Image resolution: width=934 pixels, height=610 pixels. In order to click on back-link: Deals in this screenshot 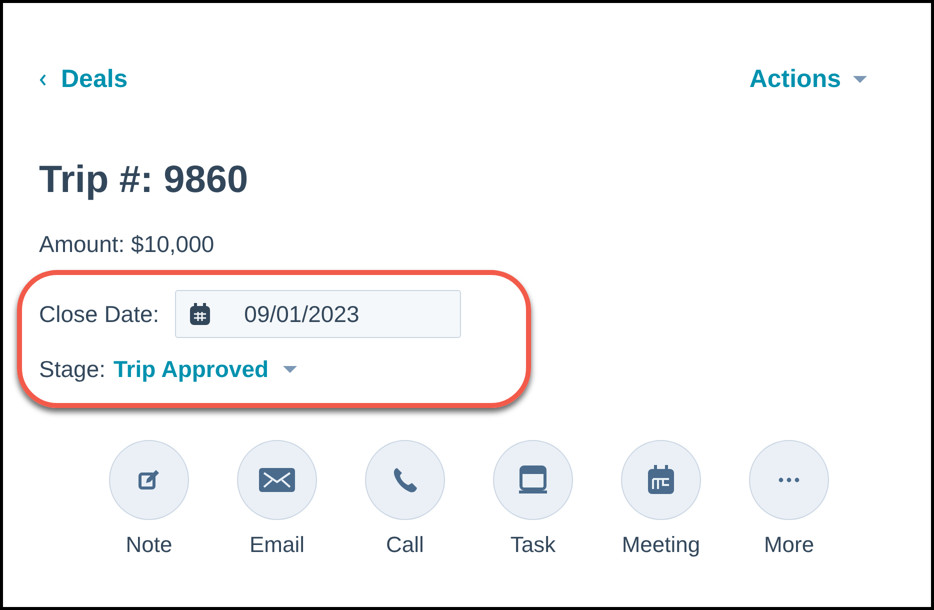, I will do `click(83, 79)`.